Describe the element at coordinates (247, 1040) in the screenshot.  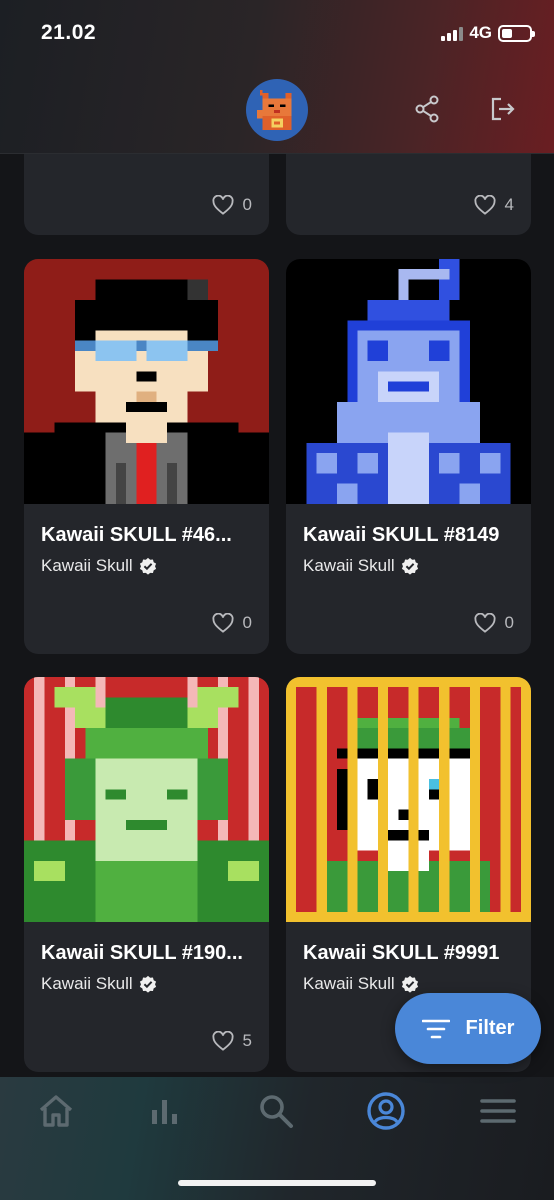
I see `like-count-value: 5` at that location.